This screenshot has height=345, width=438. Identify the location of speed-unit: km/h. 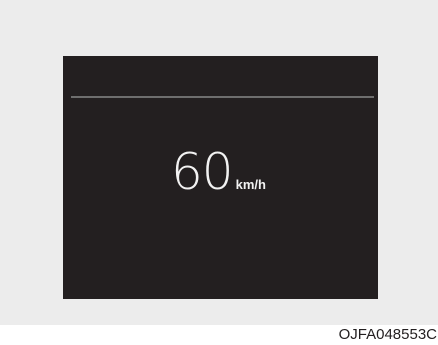
(250, 184).